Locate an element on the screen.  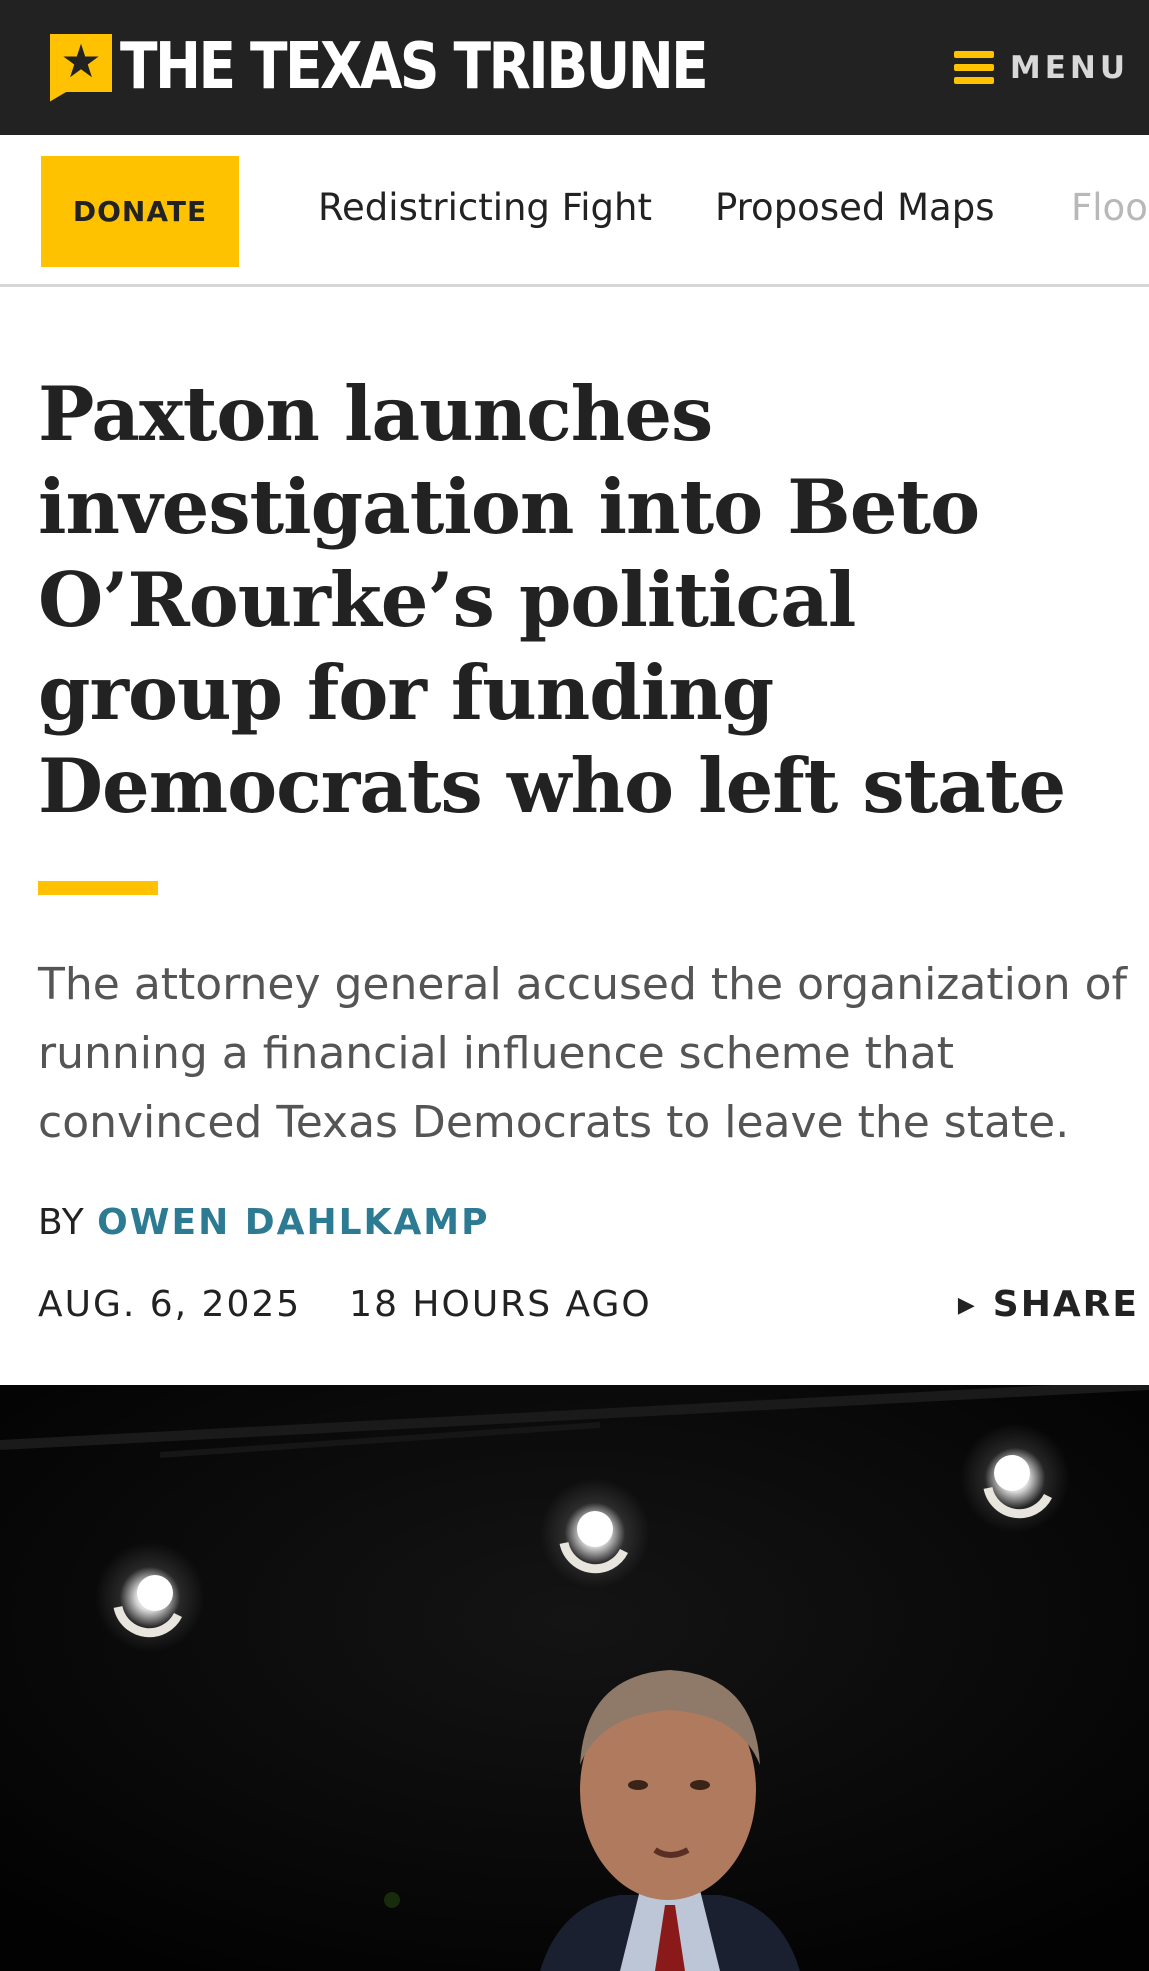
site-logo: ★ THE TEXAS TRIBUNE is located at coordinates (426, 67).